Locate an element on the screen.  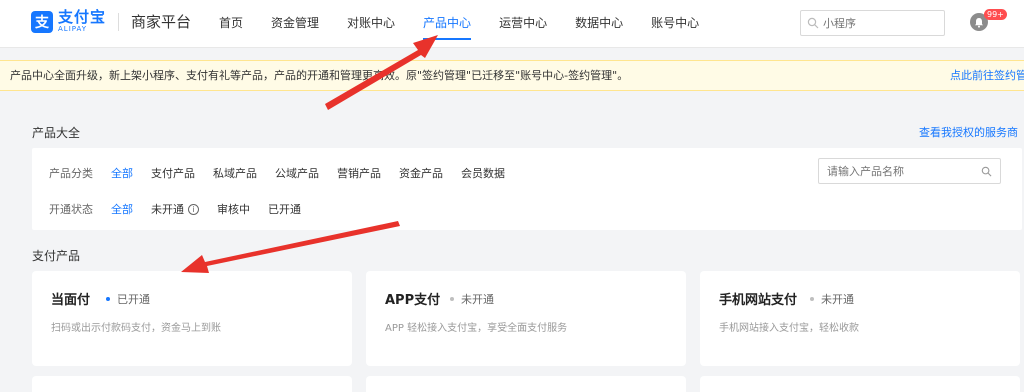
main-nav: 首页 资金管理 对账中心 产品中心 运营中心 数据中心 账号中心 is located at coordinates (459, 24).